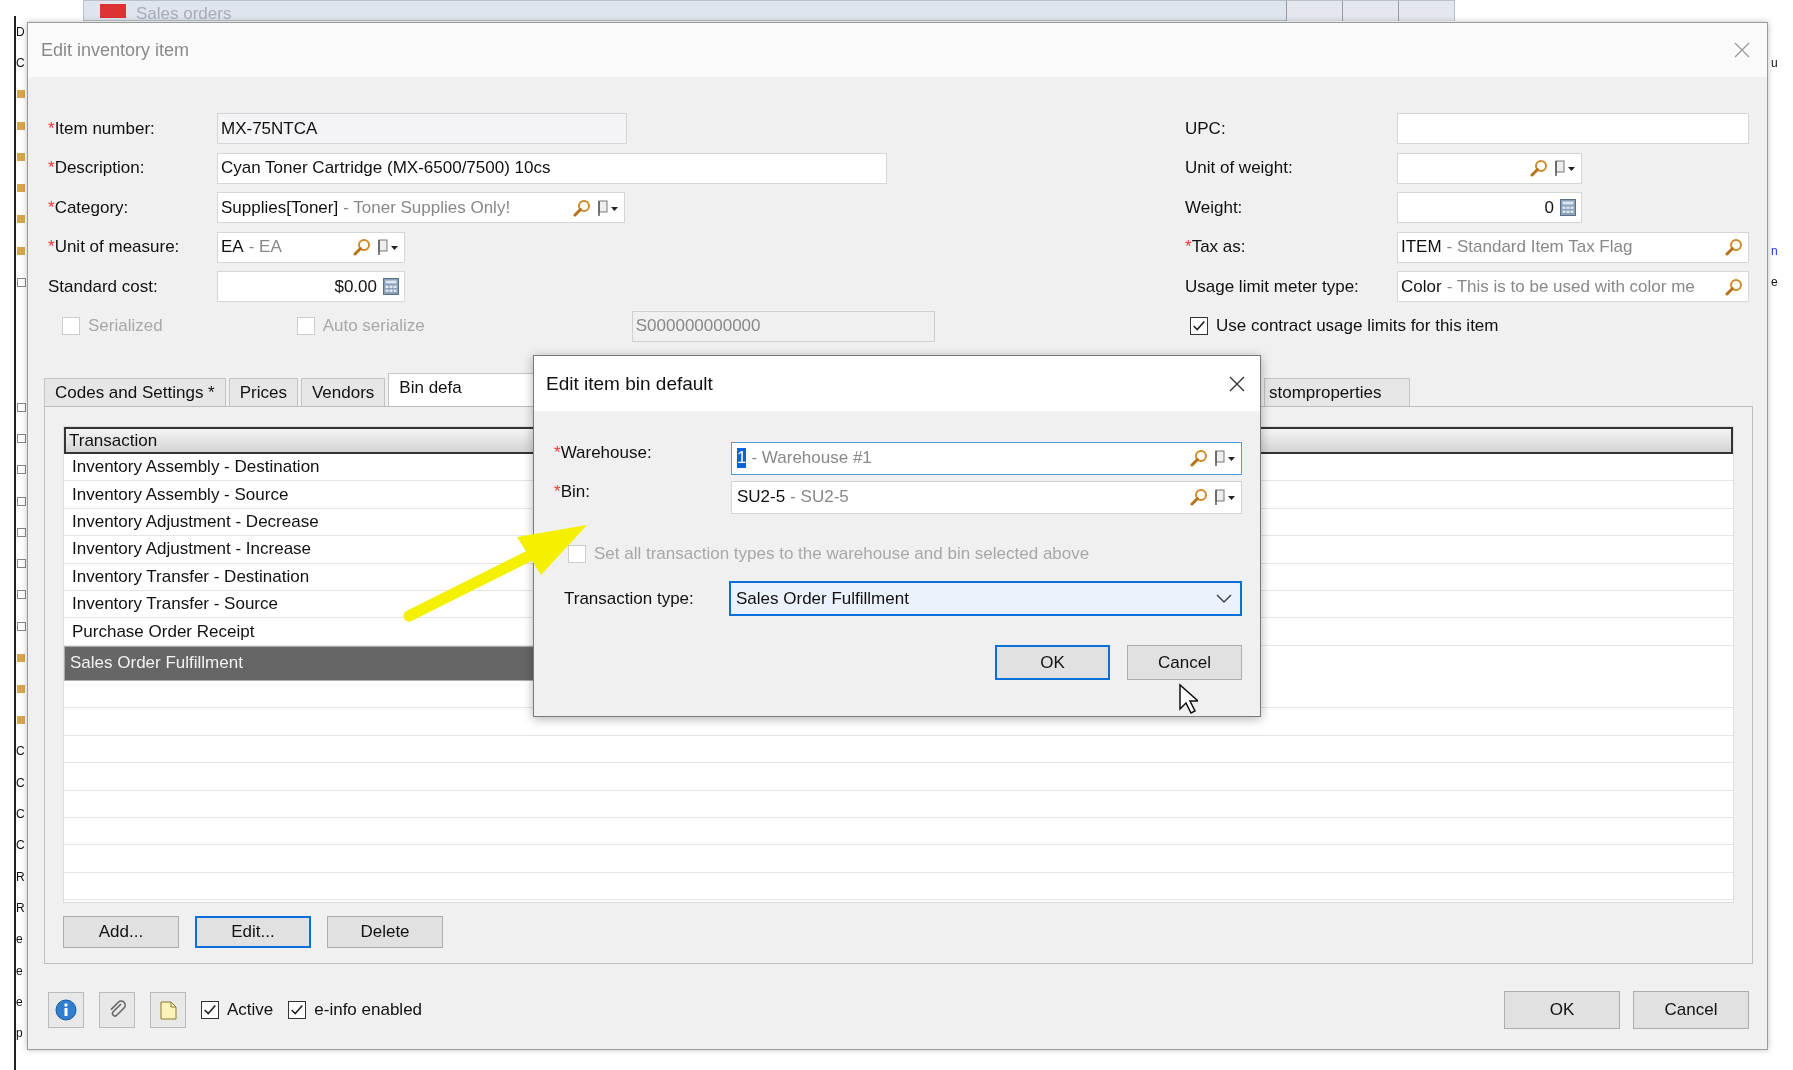 The width and height of the screenshot is (1793, 1070). I want to click on background-text: p, so click(19, 1033).